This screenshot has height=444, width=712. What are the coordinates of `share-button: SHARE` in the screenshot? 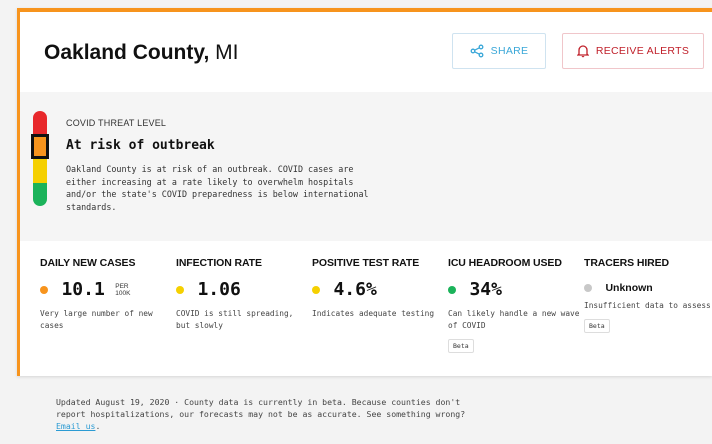 It's located at (499, 51).